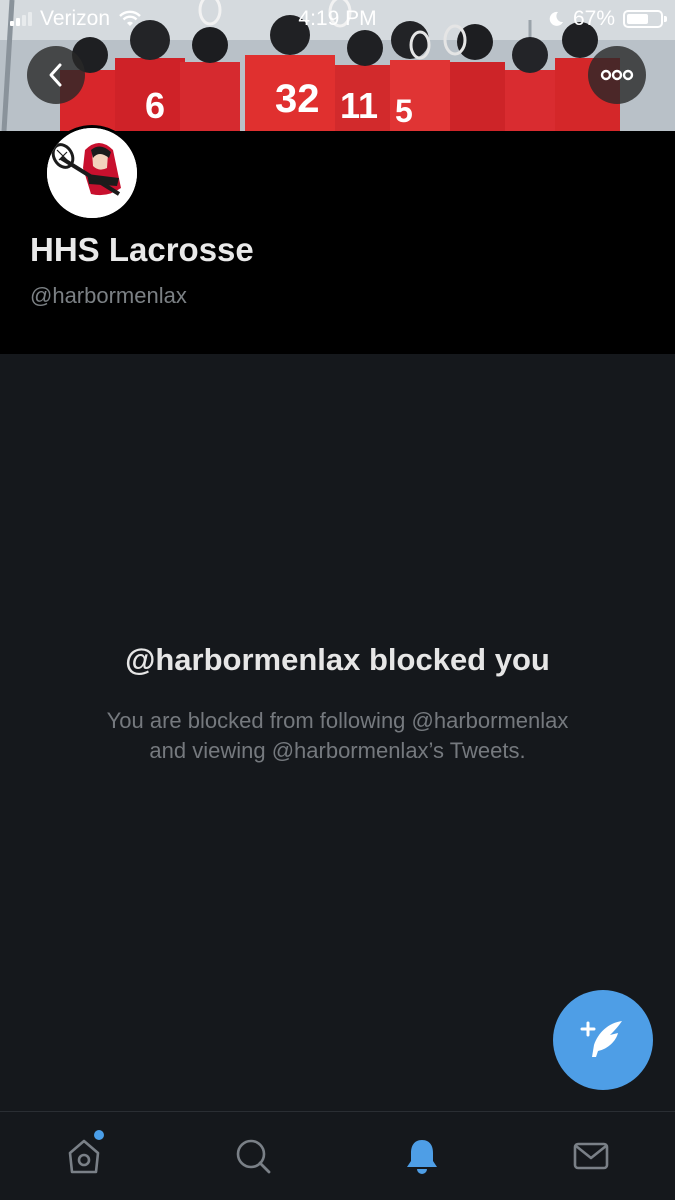  I want to click on bell-icon, so click(422, 1157).